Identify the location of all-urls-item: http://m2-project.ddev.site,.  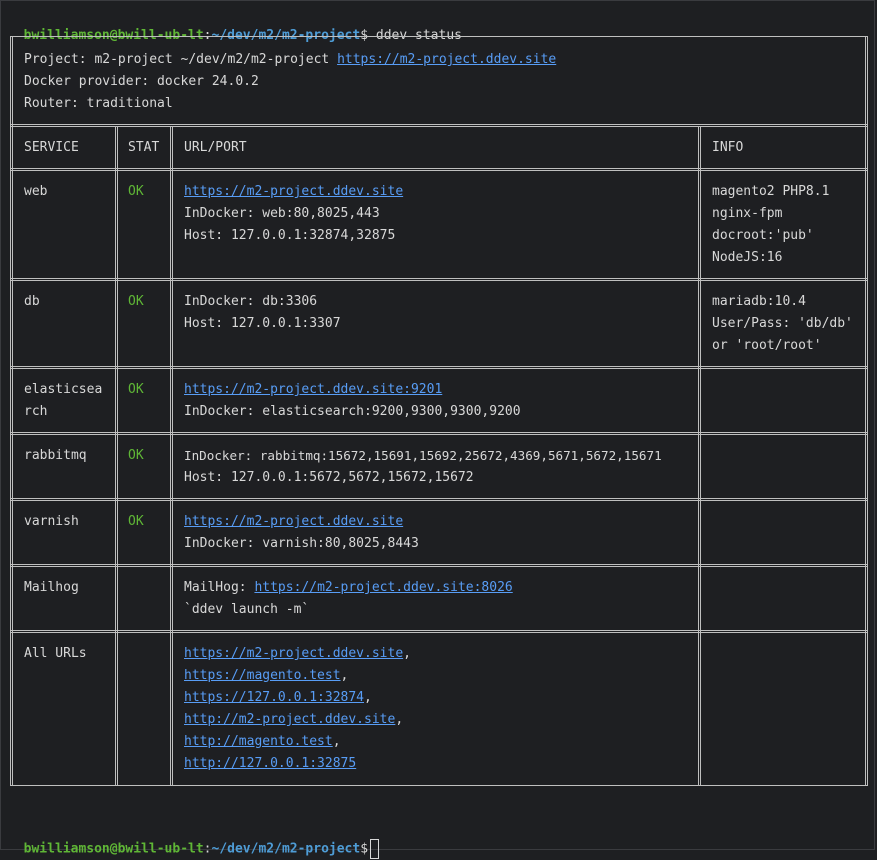
(293, 720).